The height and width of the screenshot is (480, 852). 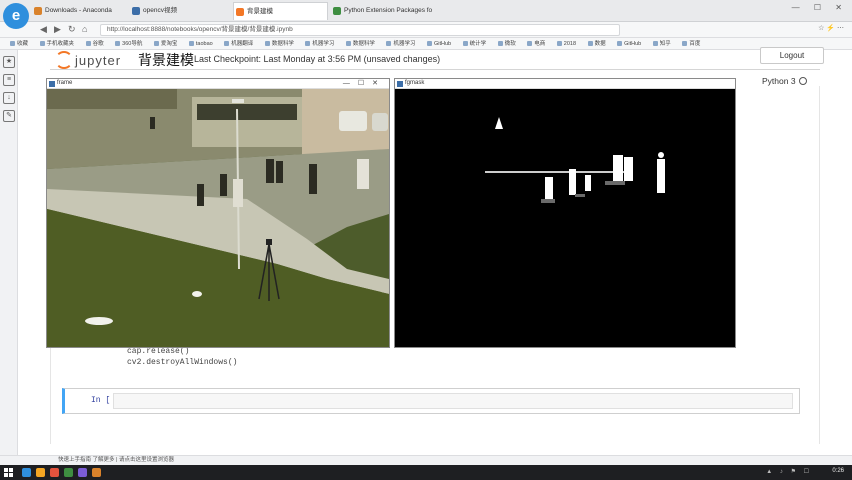 What do you see at coordinates (9, 62) in the screenshot?
I see `favorites-icon: ★` at bounding box center [9, 62].